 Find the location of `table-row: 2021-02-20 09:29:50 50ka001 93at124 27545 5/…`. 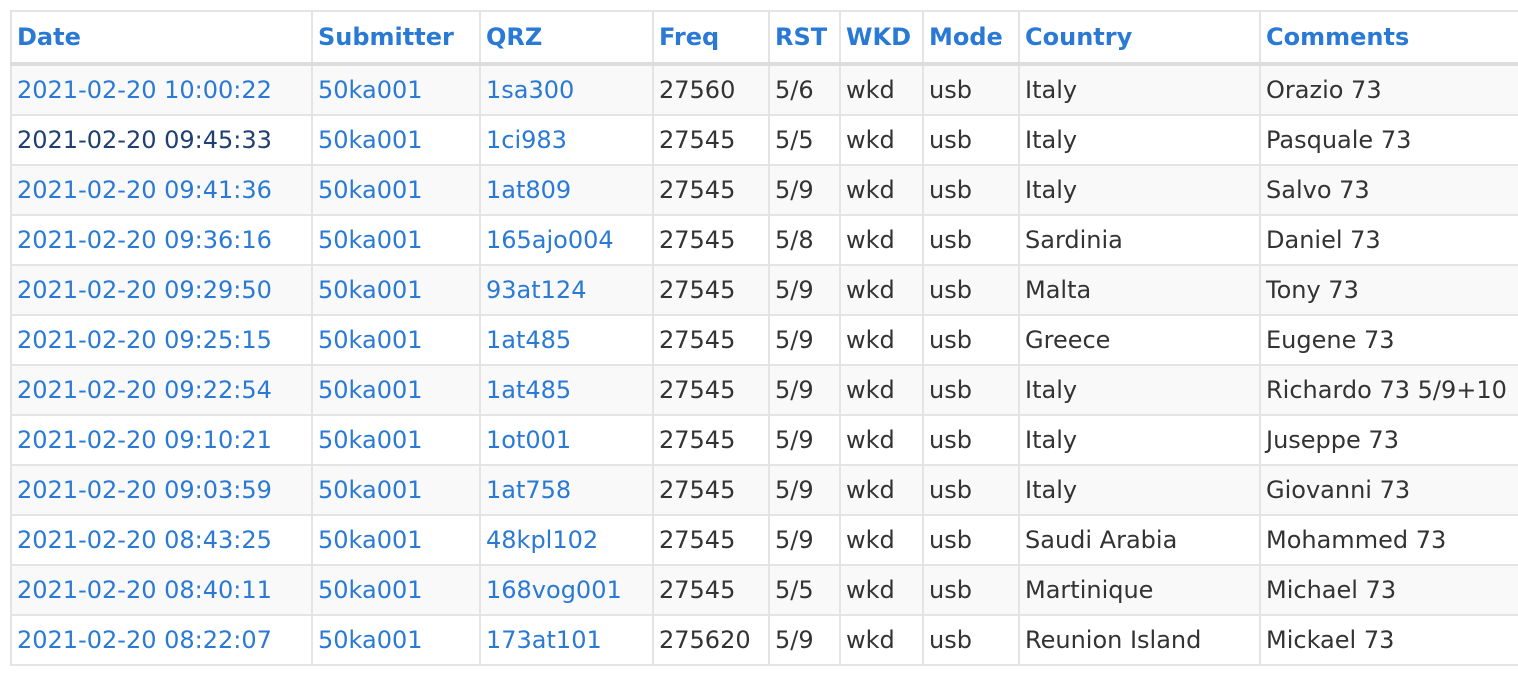

table-row: 2021-02-20 09:29:50 50ka001 93at124 27545 5/… is located at coordinates (764, 290).